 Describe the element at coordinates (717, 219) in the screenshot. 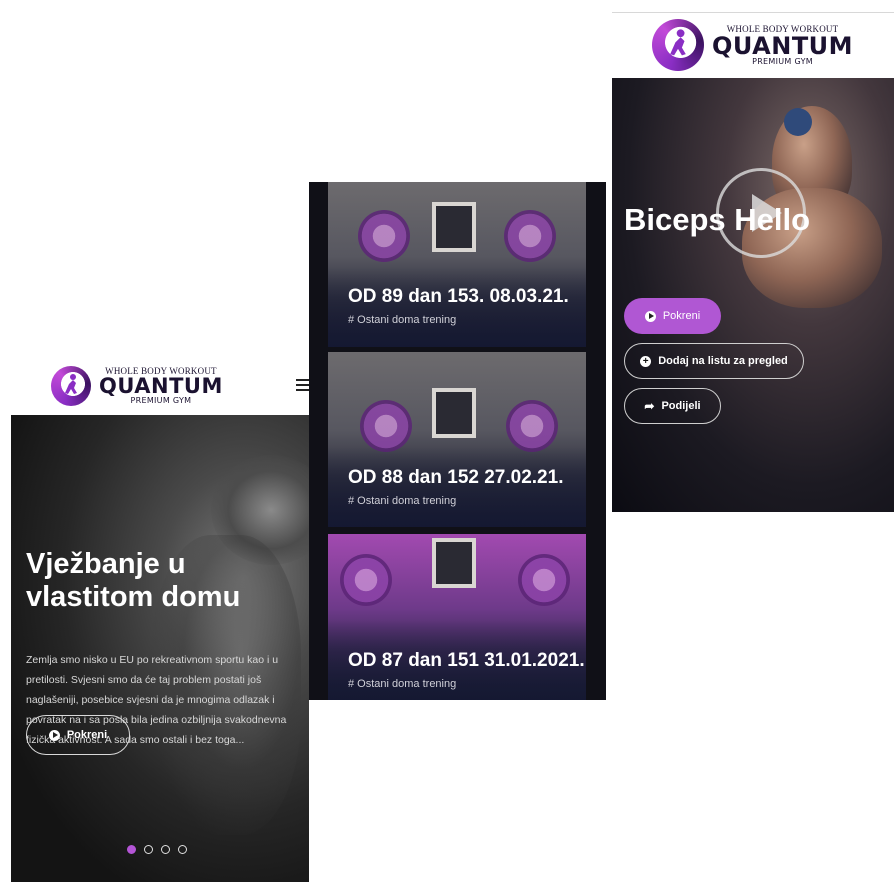

I see `video-title: Biceps Hello` at that location.